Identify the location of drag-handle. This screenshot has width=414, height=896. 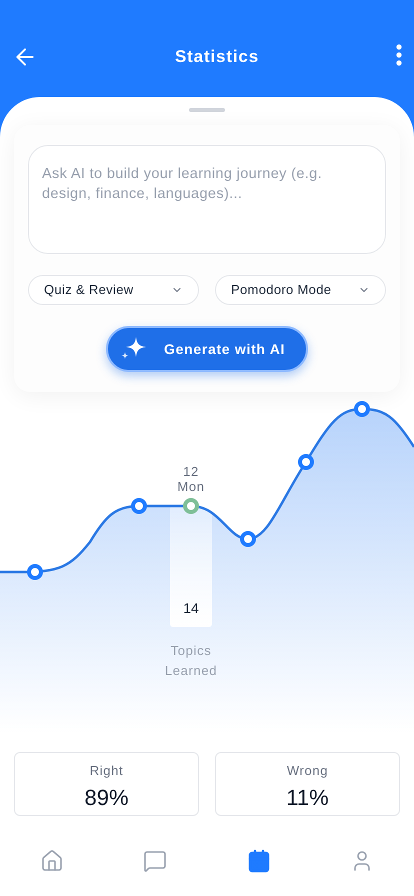
(207, 110).